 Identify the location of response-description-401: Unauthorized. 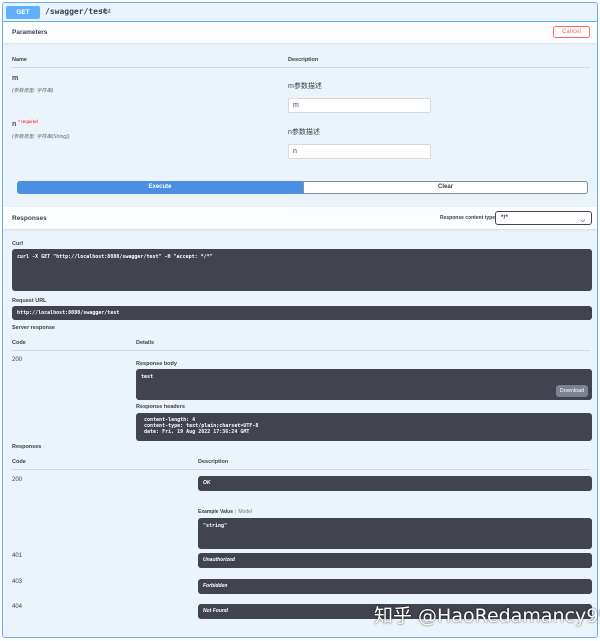
(395, 560).